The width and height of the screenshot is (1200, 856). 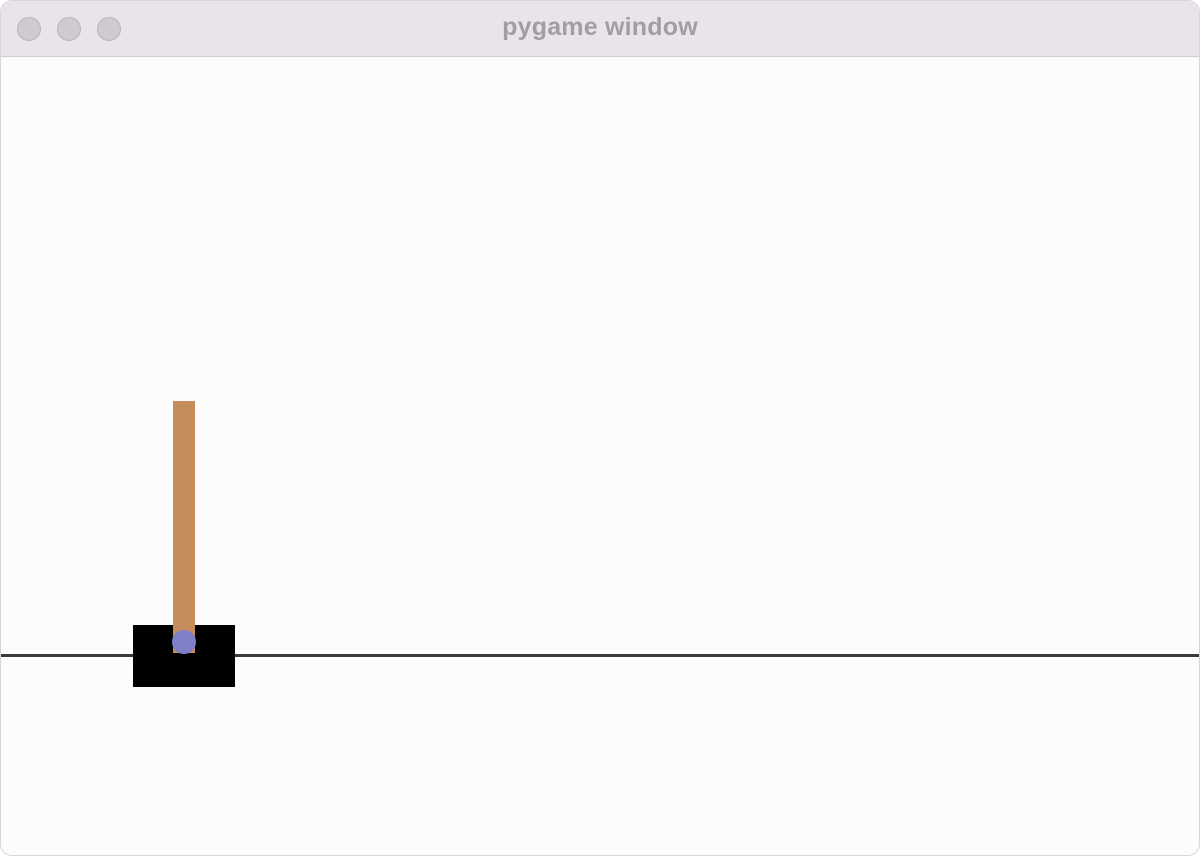 I want to click on axle, so click(x=184, y=642).